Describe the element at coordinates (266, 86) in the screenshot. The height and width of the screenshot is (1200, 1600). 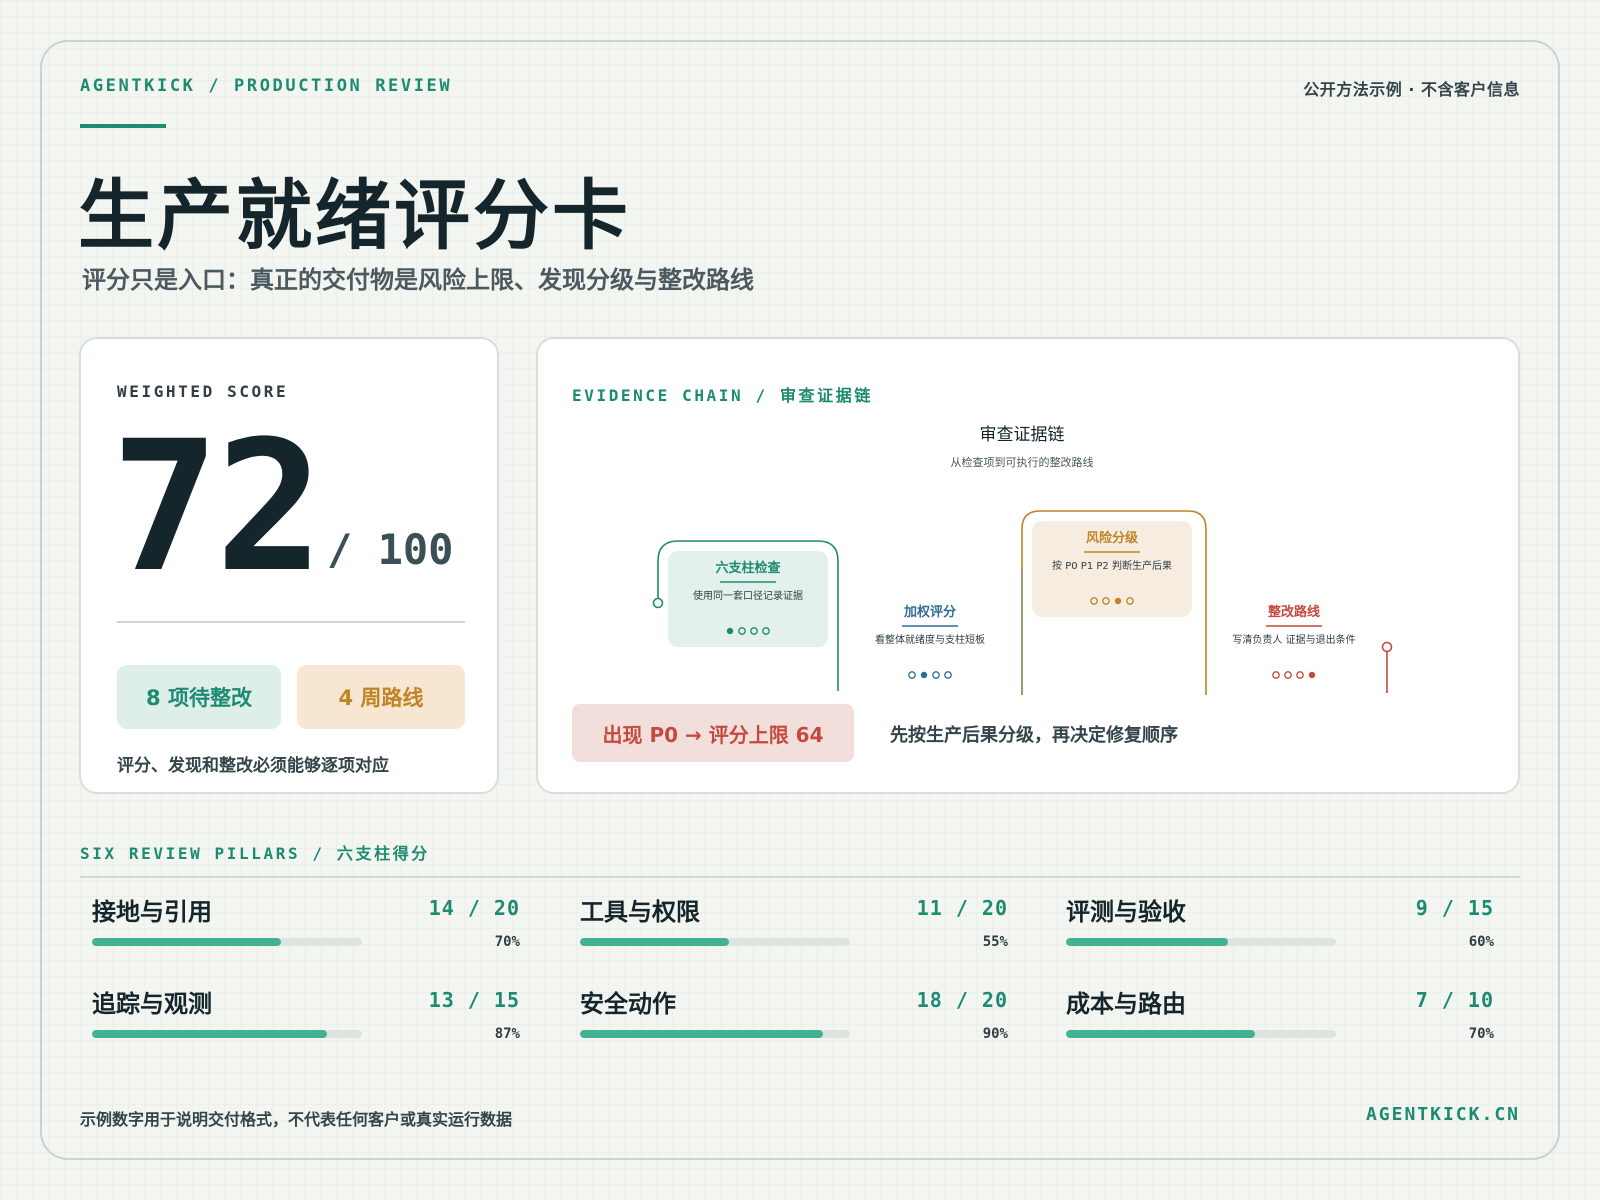
I see `brand-label: AGENTKICK / PRODUCTION REVIEW` at that location.